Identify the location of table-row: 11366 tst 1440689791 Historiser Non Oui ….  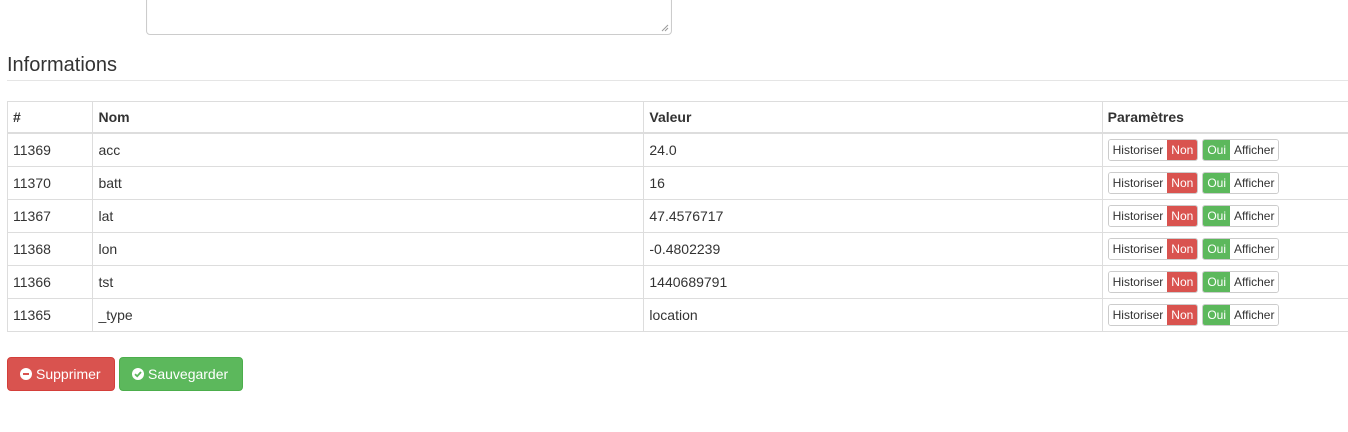
(677, 282).